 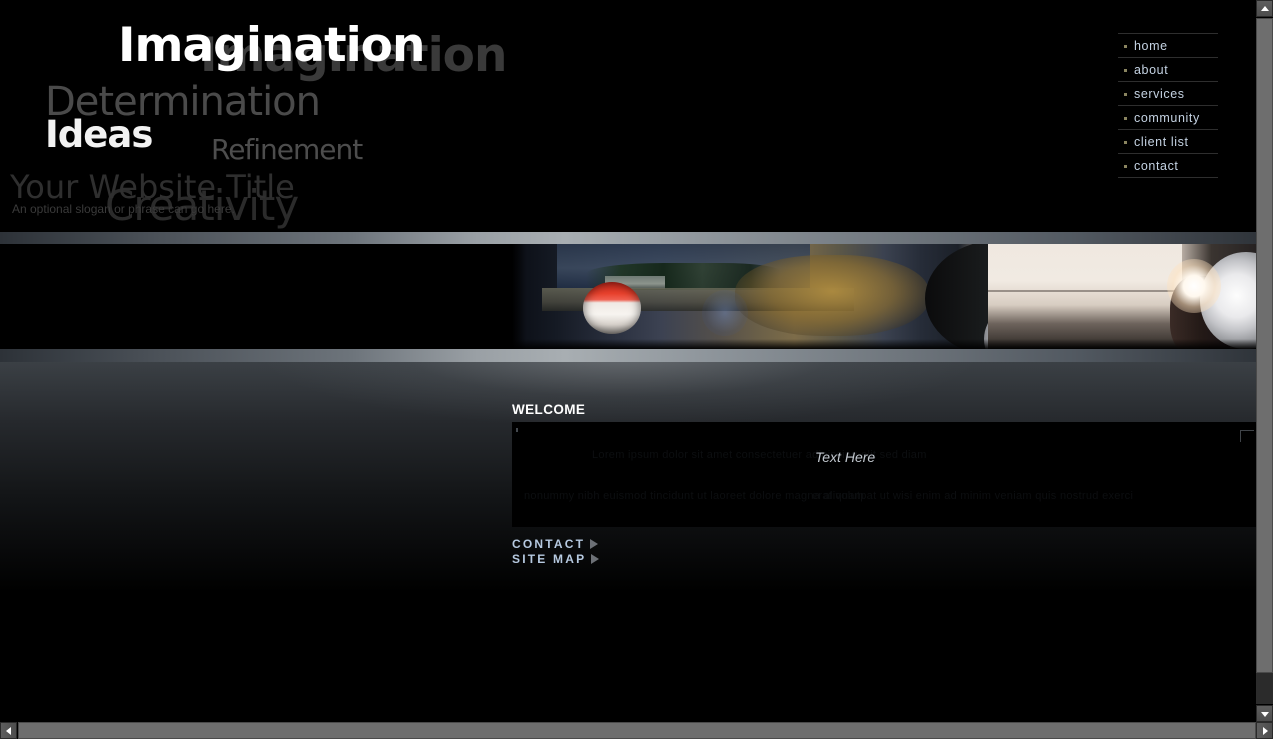 I want to click on horizontal-scrollbar-thumb, so click(x=637, y=730).